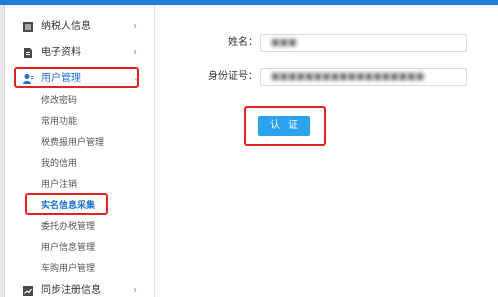 Image resolution: width=498 pixels, height=297 pixels. I want to click on id-number-field: ■■■■■■■■■■■■■■■■■■, so click(363, 77).